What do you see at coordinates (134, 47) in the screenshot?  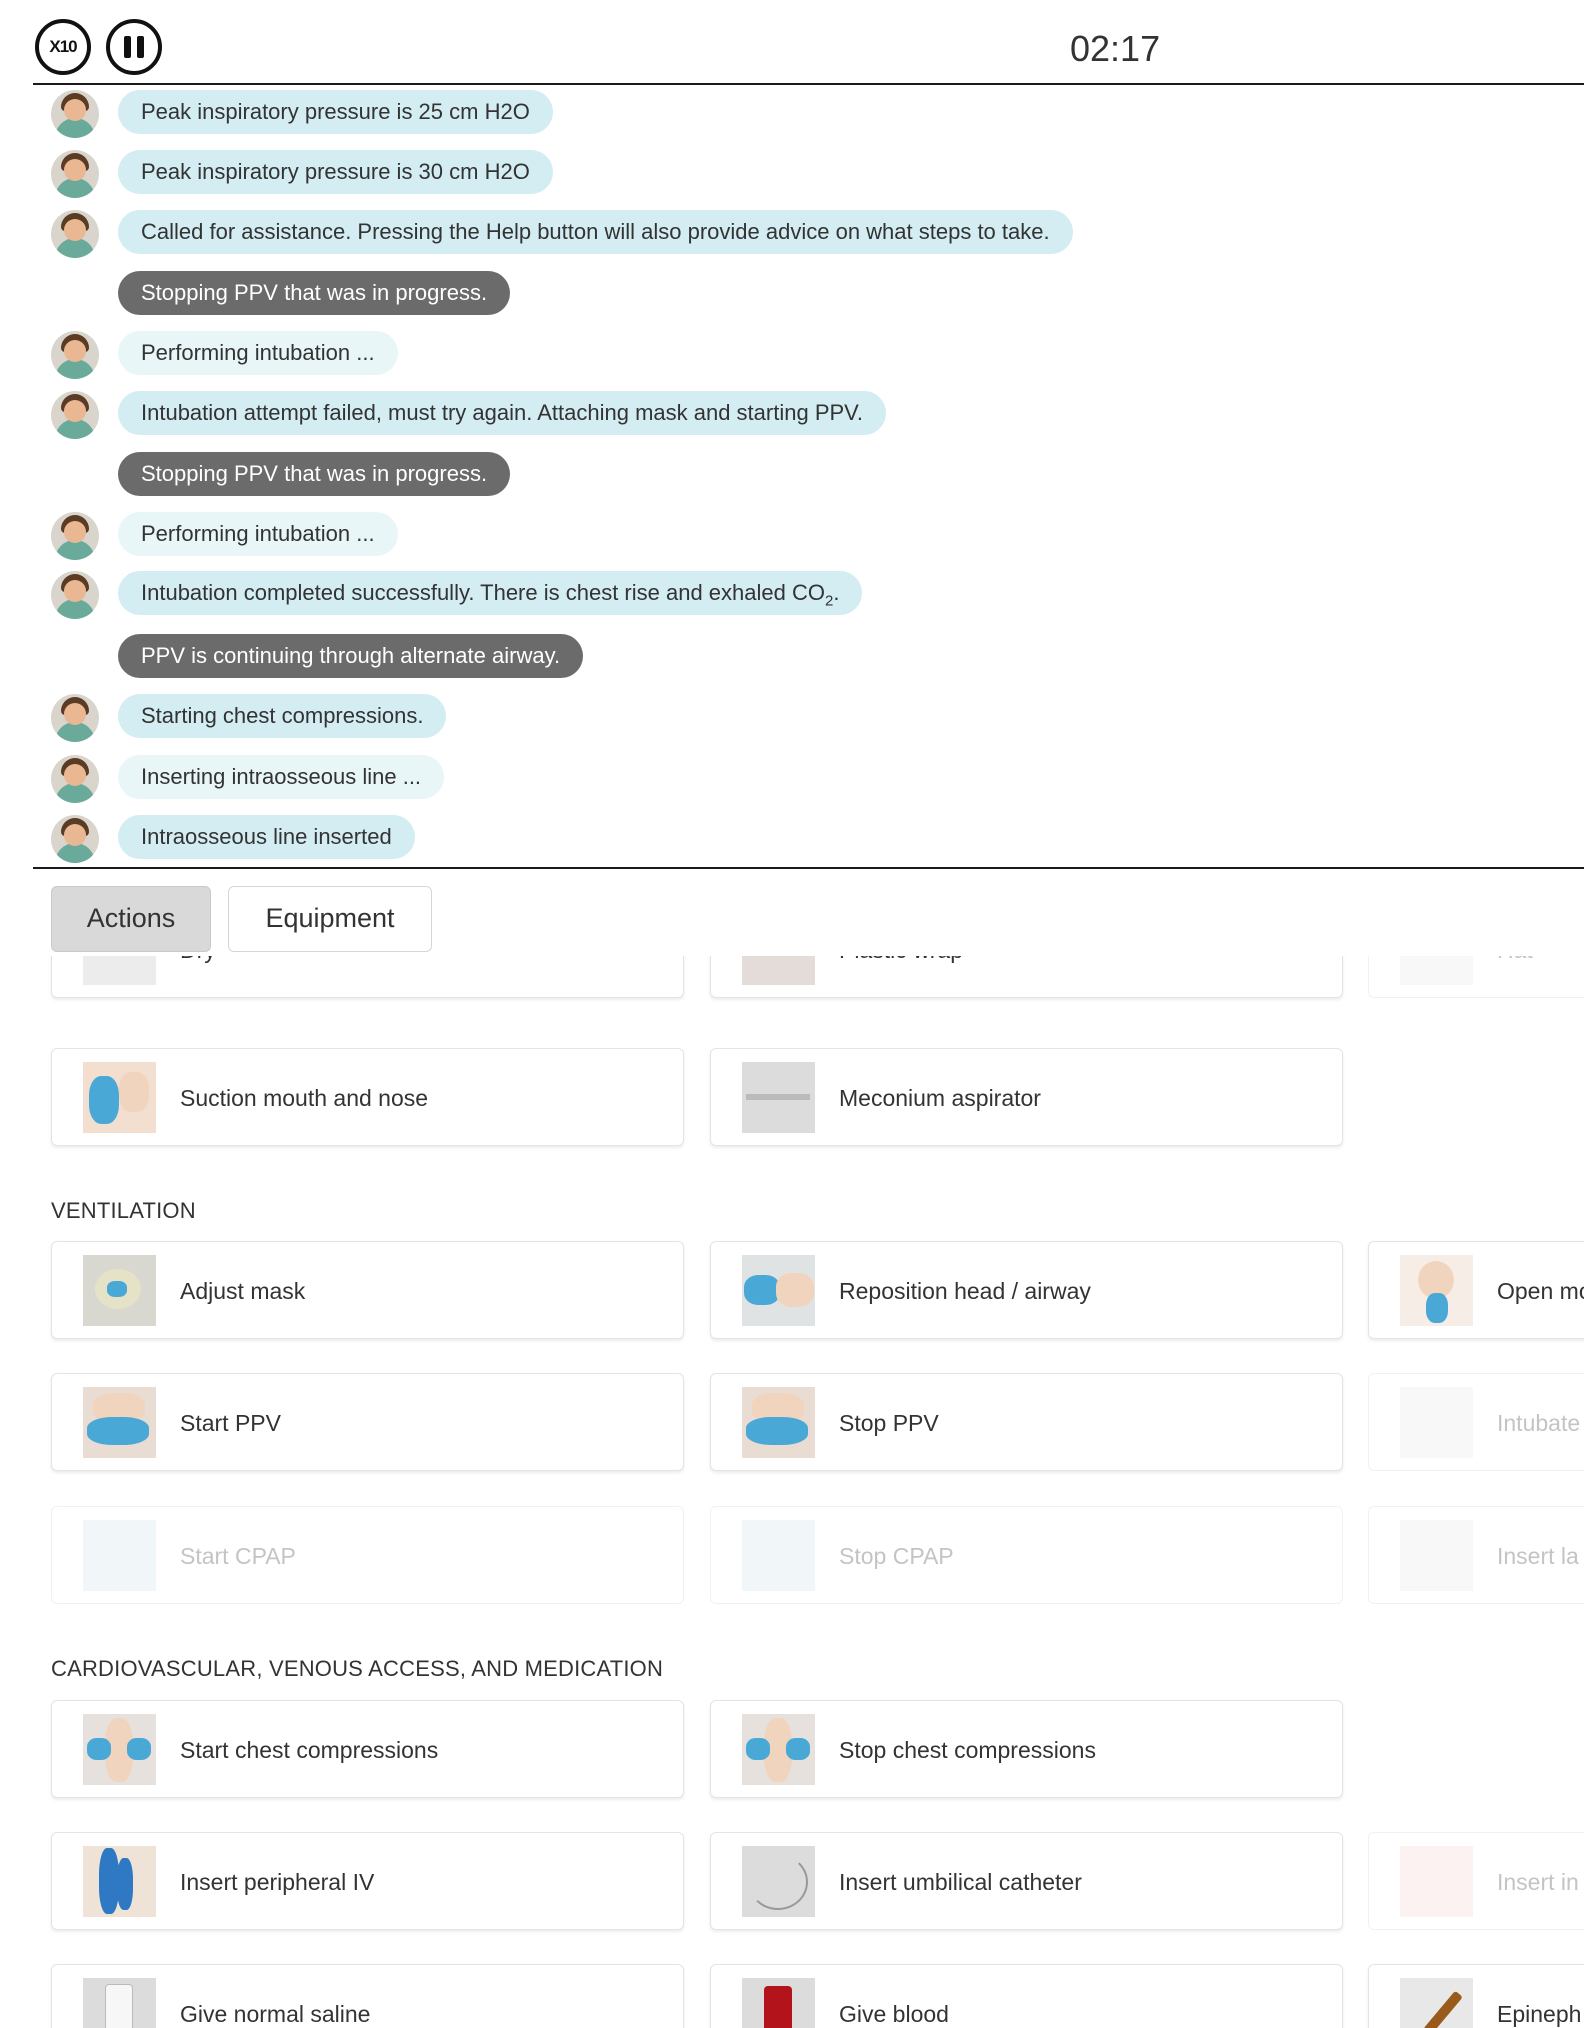 I see `pause-button` at bounding box center [134, 47].